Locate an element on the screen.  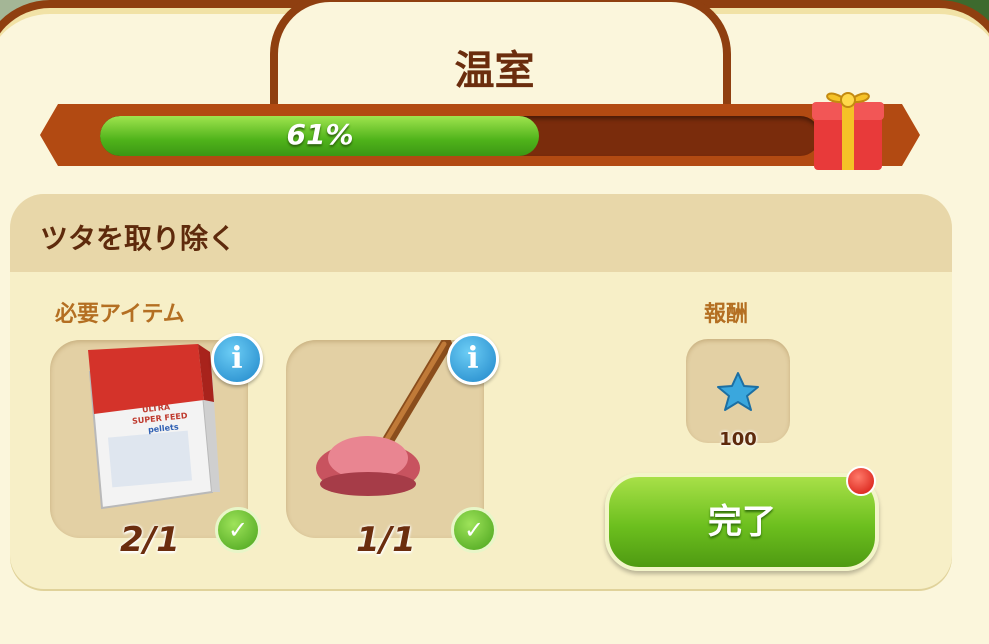
gift-icon is located at coordinates (848, 124).